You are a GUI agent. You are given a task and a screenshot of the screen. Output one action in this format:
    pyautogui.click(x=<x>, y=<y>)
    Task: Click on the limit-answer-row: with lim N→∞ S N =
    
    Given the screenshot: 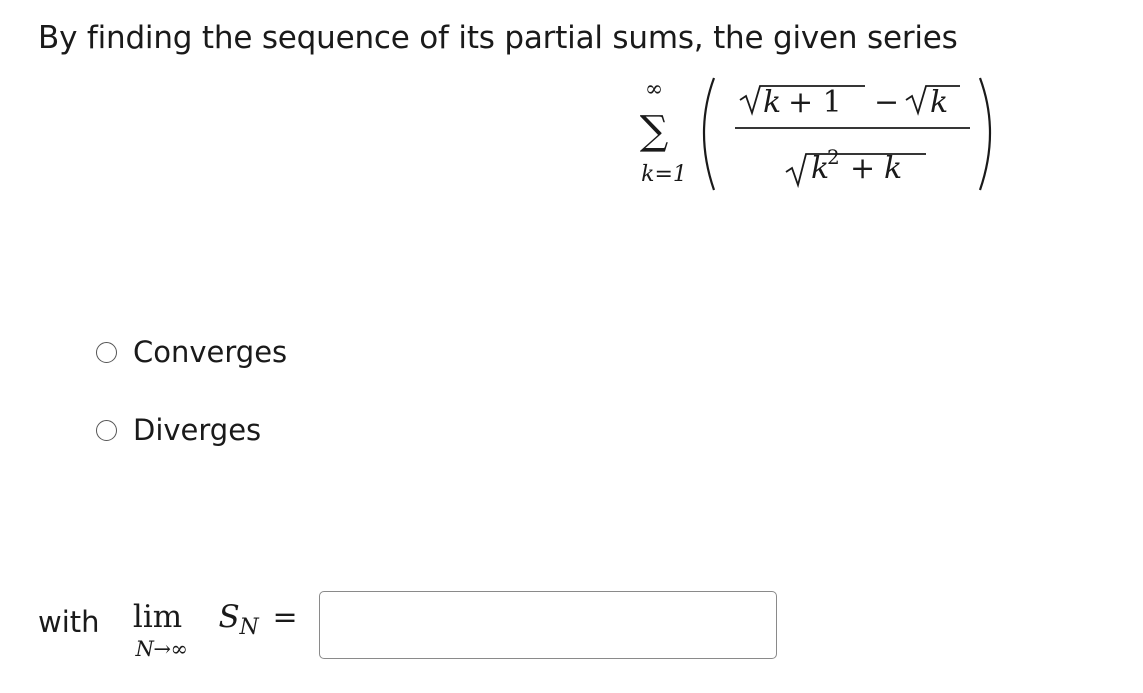 What is the action you would take?
    pyautogui.click(x=407, y=626)
    